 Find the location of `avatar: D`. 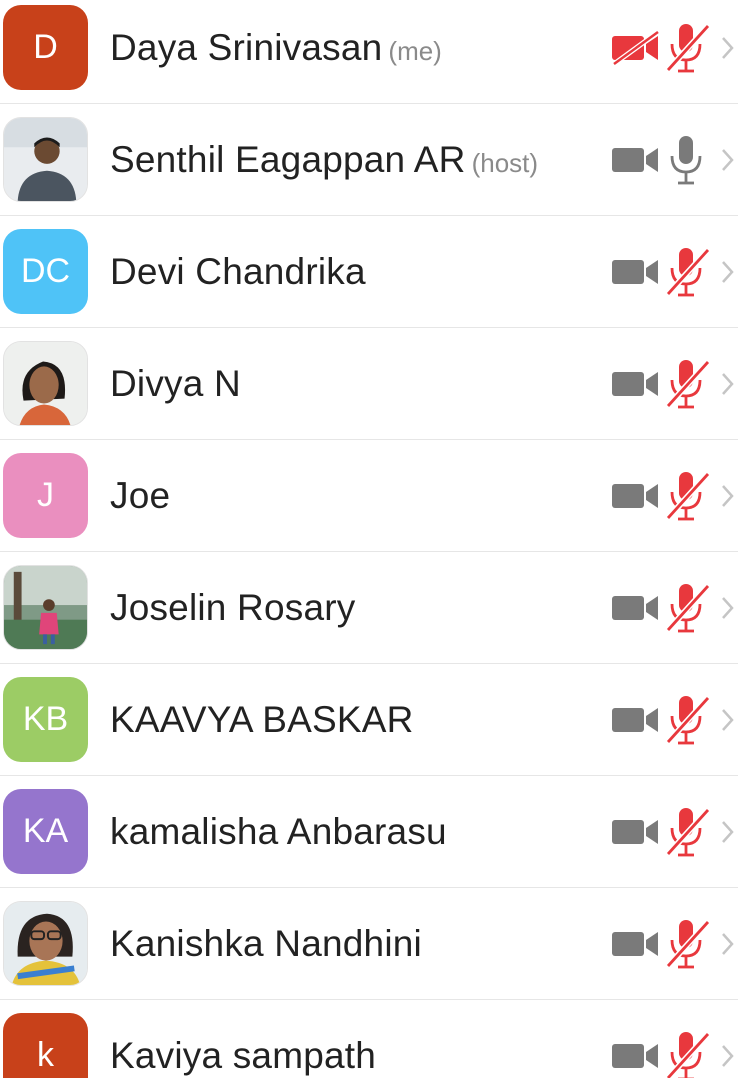

avatar: D is located at coordinates (45, 47).